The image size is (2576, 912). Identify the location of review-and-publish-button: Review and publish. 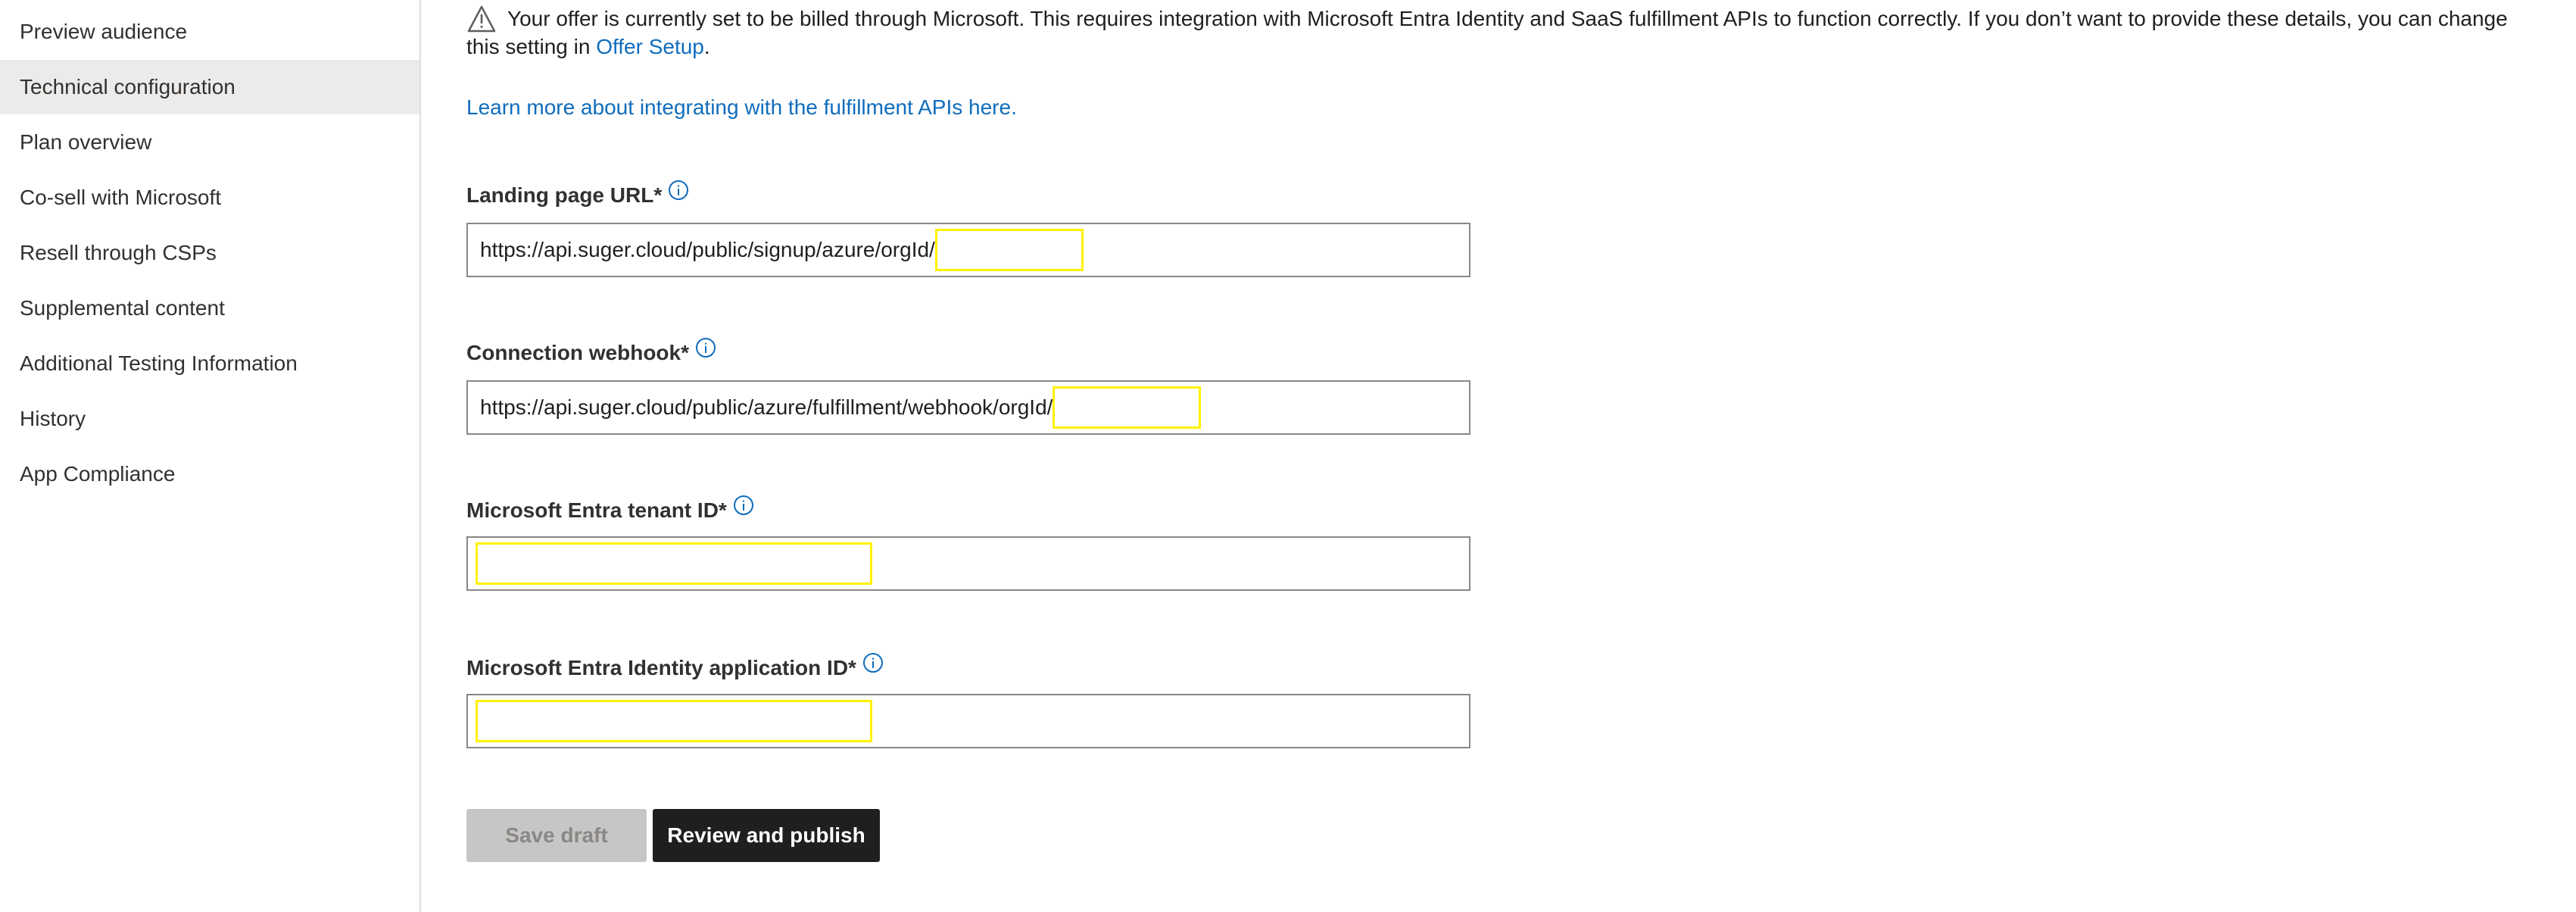
(766, 835).